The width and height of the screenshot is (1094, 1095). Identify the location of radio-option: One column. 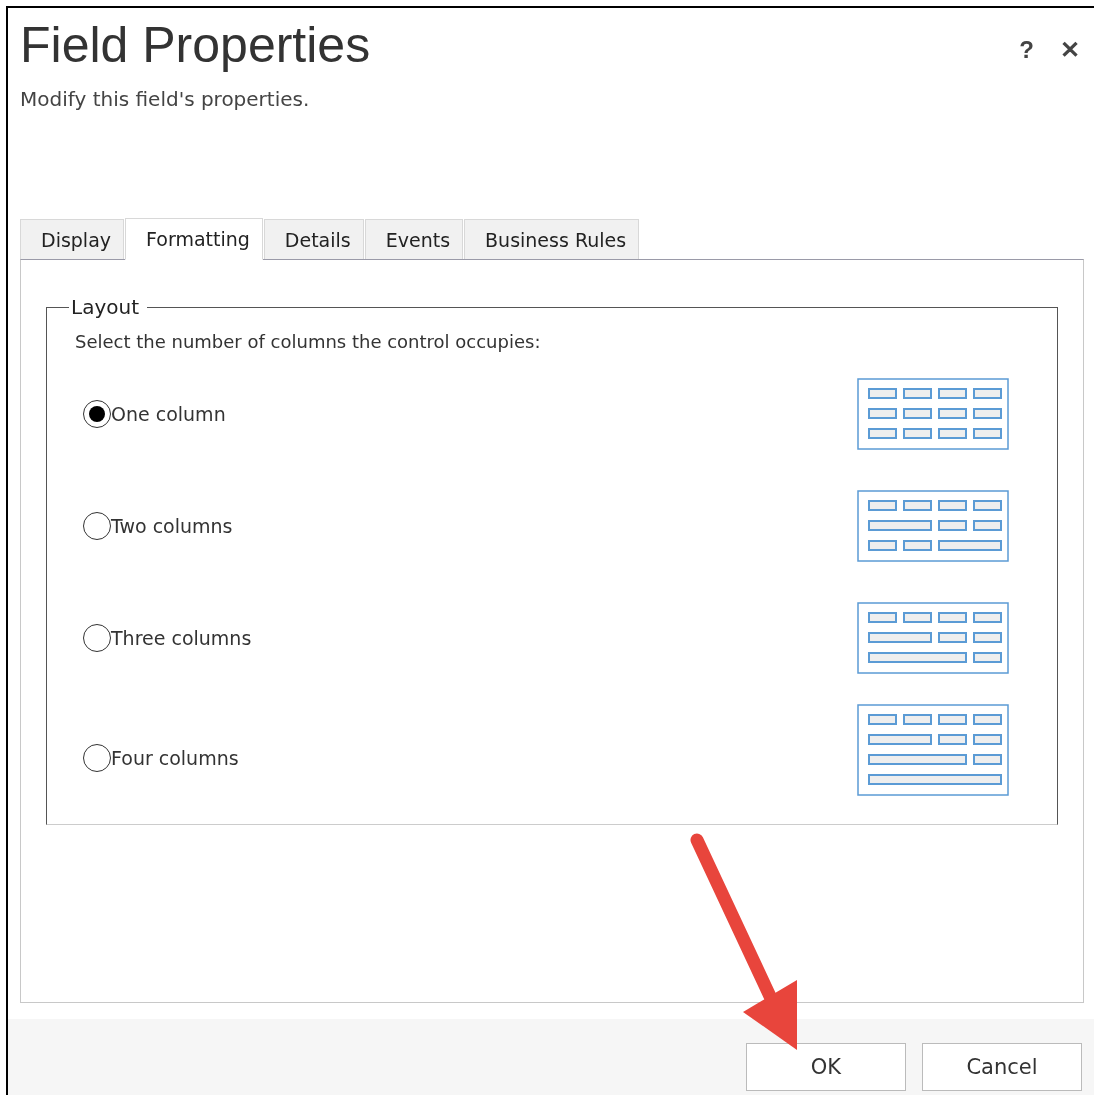
(154, 414).